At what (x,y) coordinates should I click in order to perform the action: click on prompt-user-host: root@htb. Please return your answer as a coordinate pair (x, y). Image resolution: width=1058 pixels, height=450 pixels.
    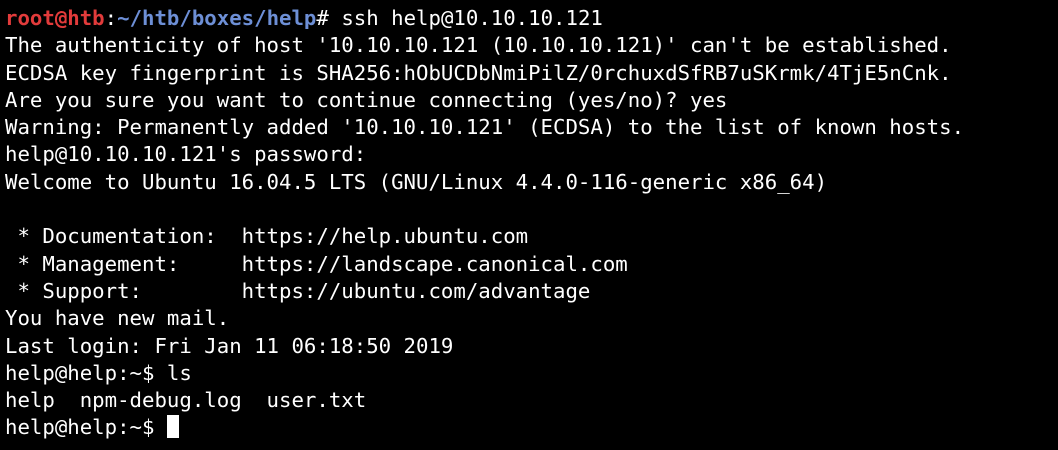
    Looking at the image, I should click on (55, 18).